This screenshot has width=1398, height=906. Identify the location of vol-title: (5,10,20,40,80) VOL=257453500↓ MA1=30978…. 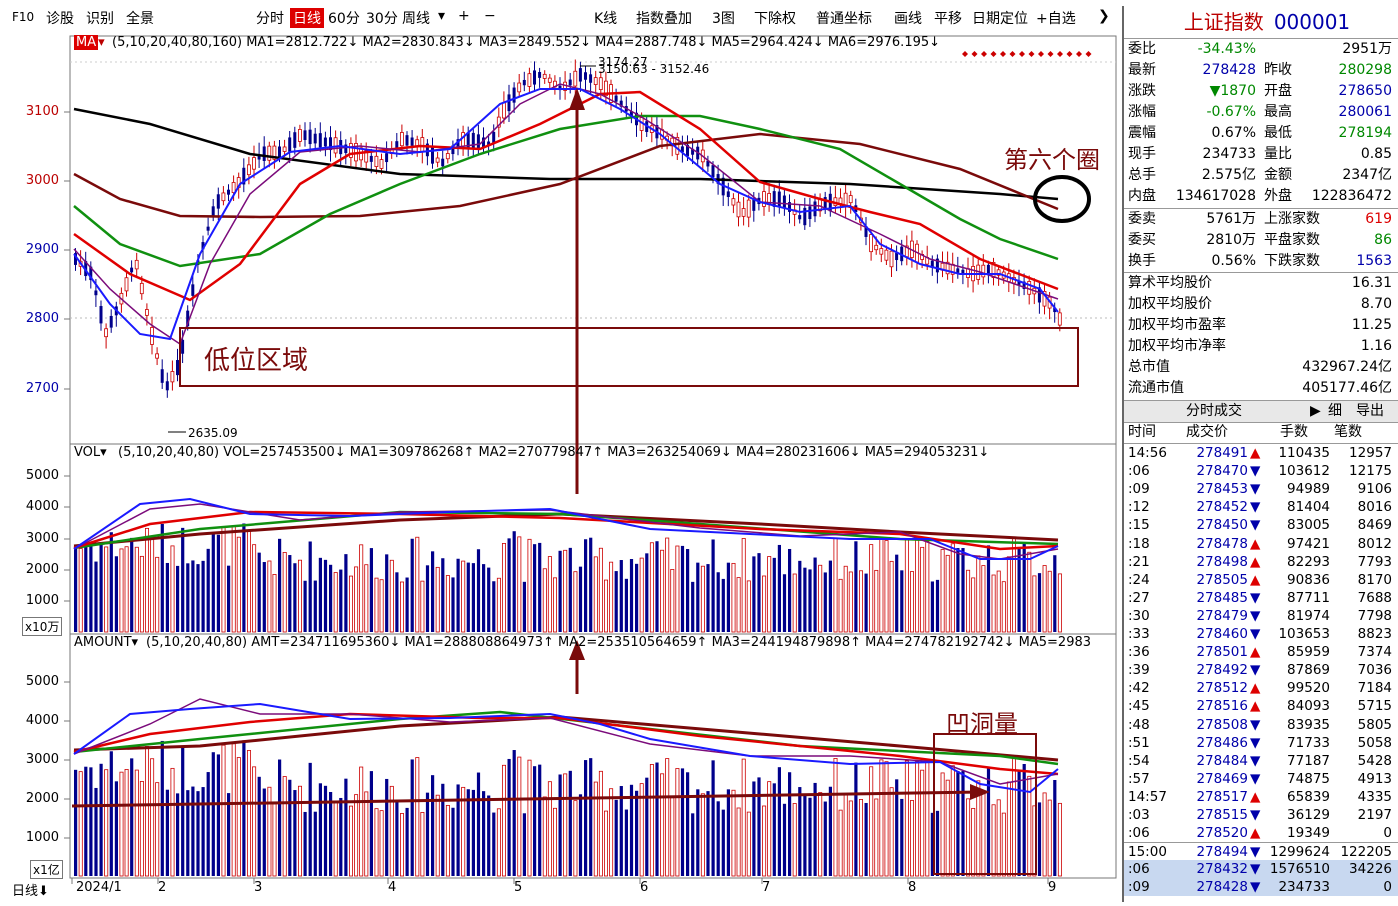
(554, 452).